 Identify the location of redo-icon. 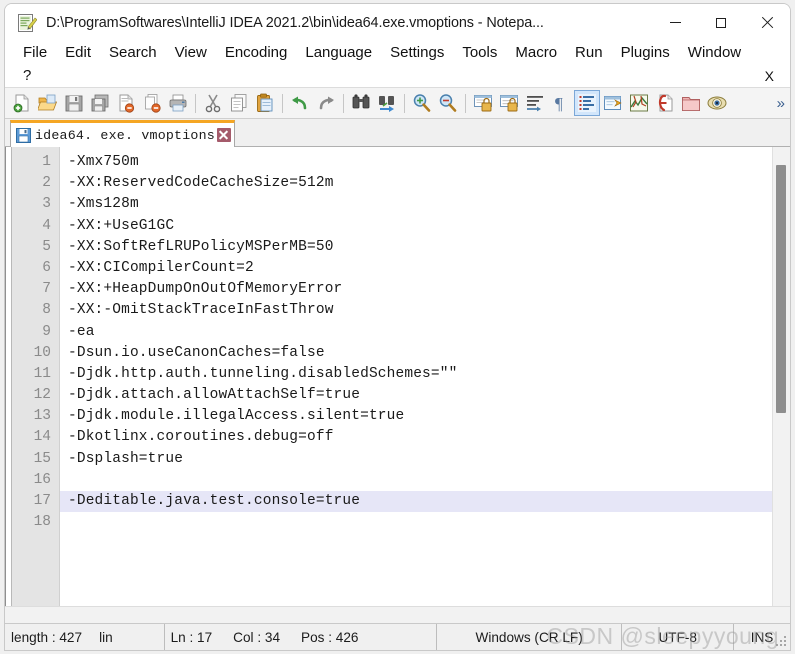
(326, 103).